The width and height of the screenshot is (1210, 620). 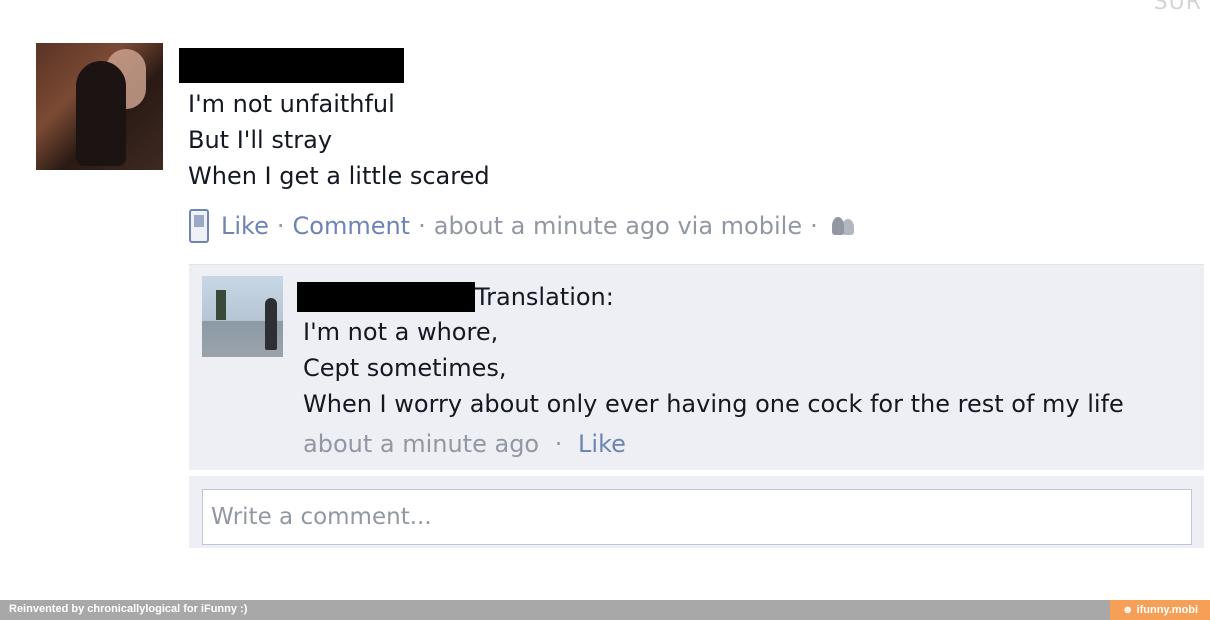 I want to click on site-badge: ☻ ifunny.mobi, so click(x=1160, y=610).